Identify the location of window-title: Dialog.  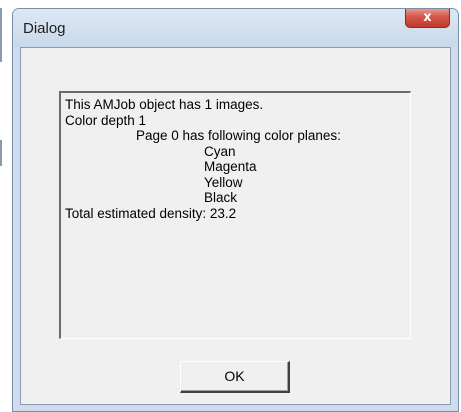
(44, 28).